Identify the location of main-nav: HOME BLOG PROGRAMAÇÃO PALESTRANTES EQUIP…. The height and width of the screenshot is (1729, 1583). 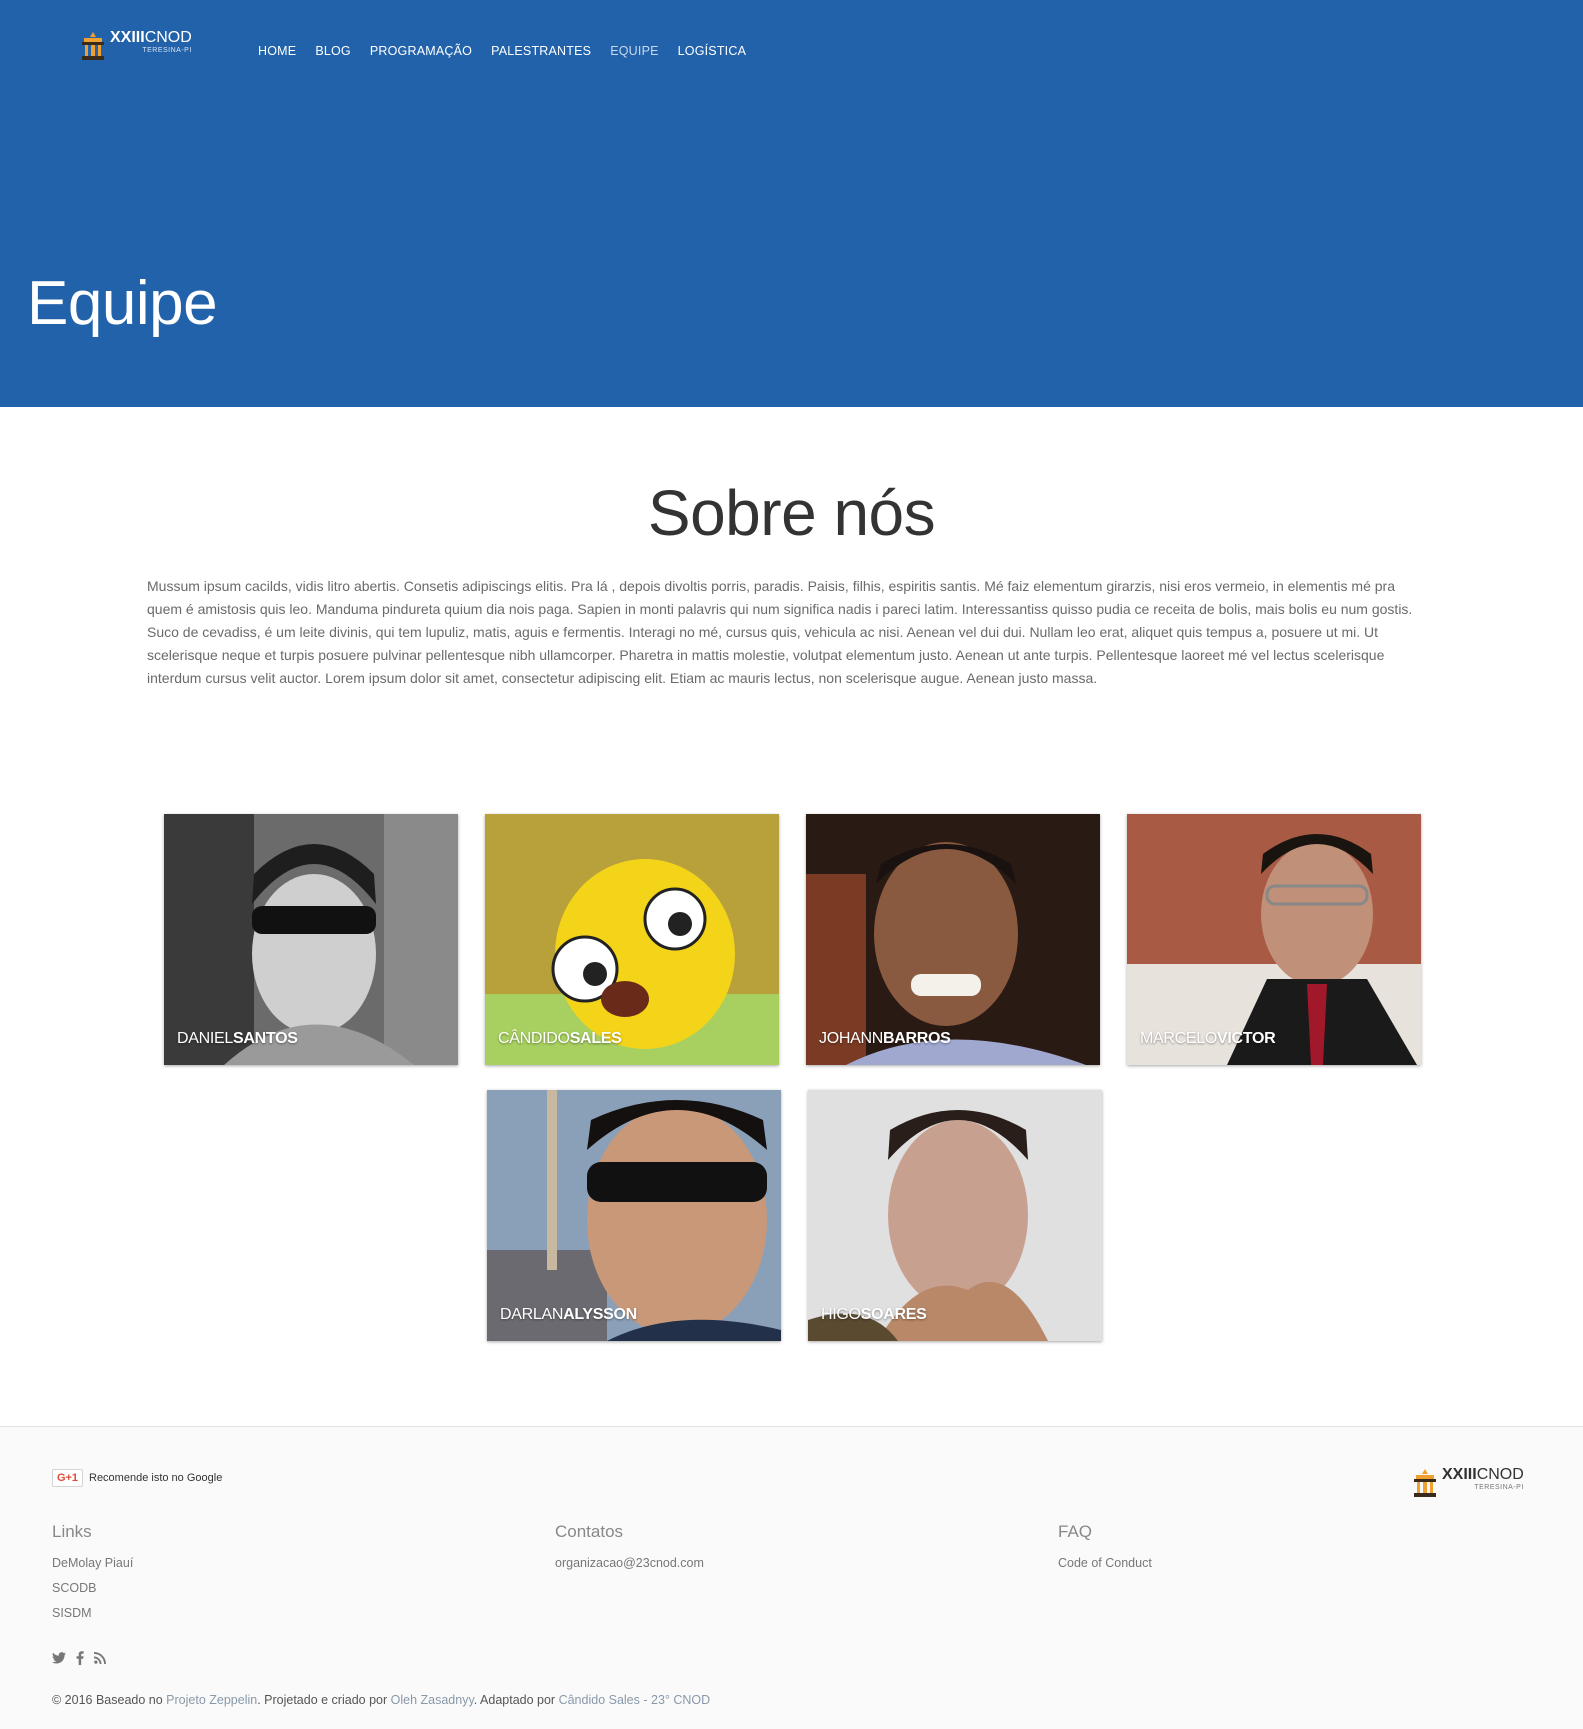
(511, 51).